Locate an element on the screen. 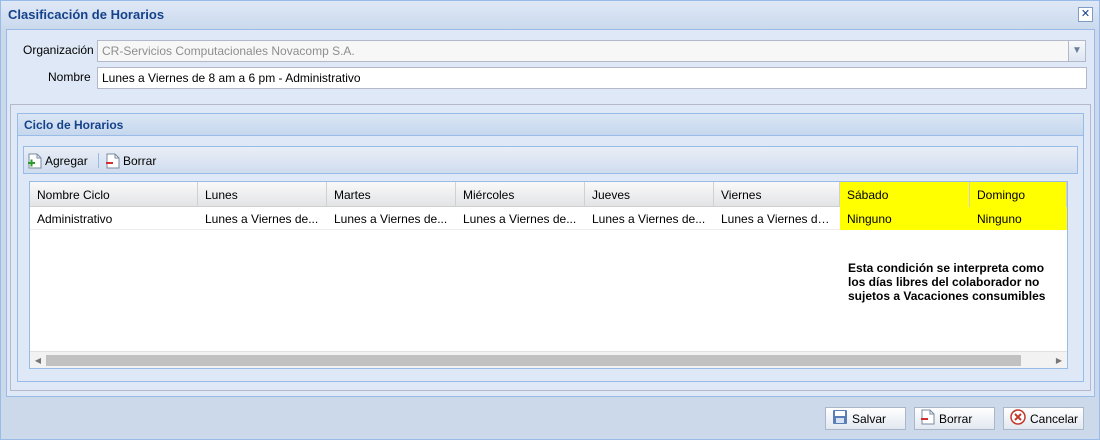  delete-label: Borrar is located at coordinates (956, 418).